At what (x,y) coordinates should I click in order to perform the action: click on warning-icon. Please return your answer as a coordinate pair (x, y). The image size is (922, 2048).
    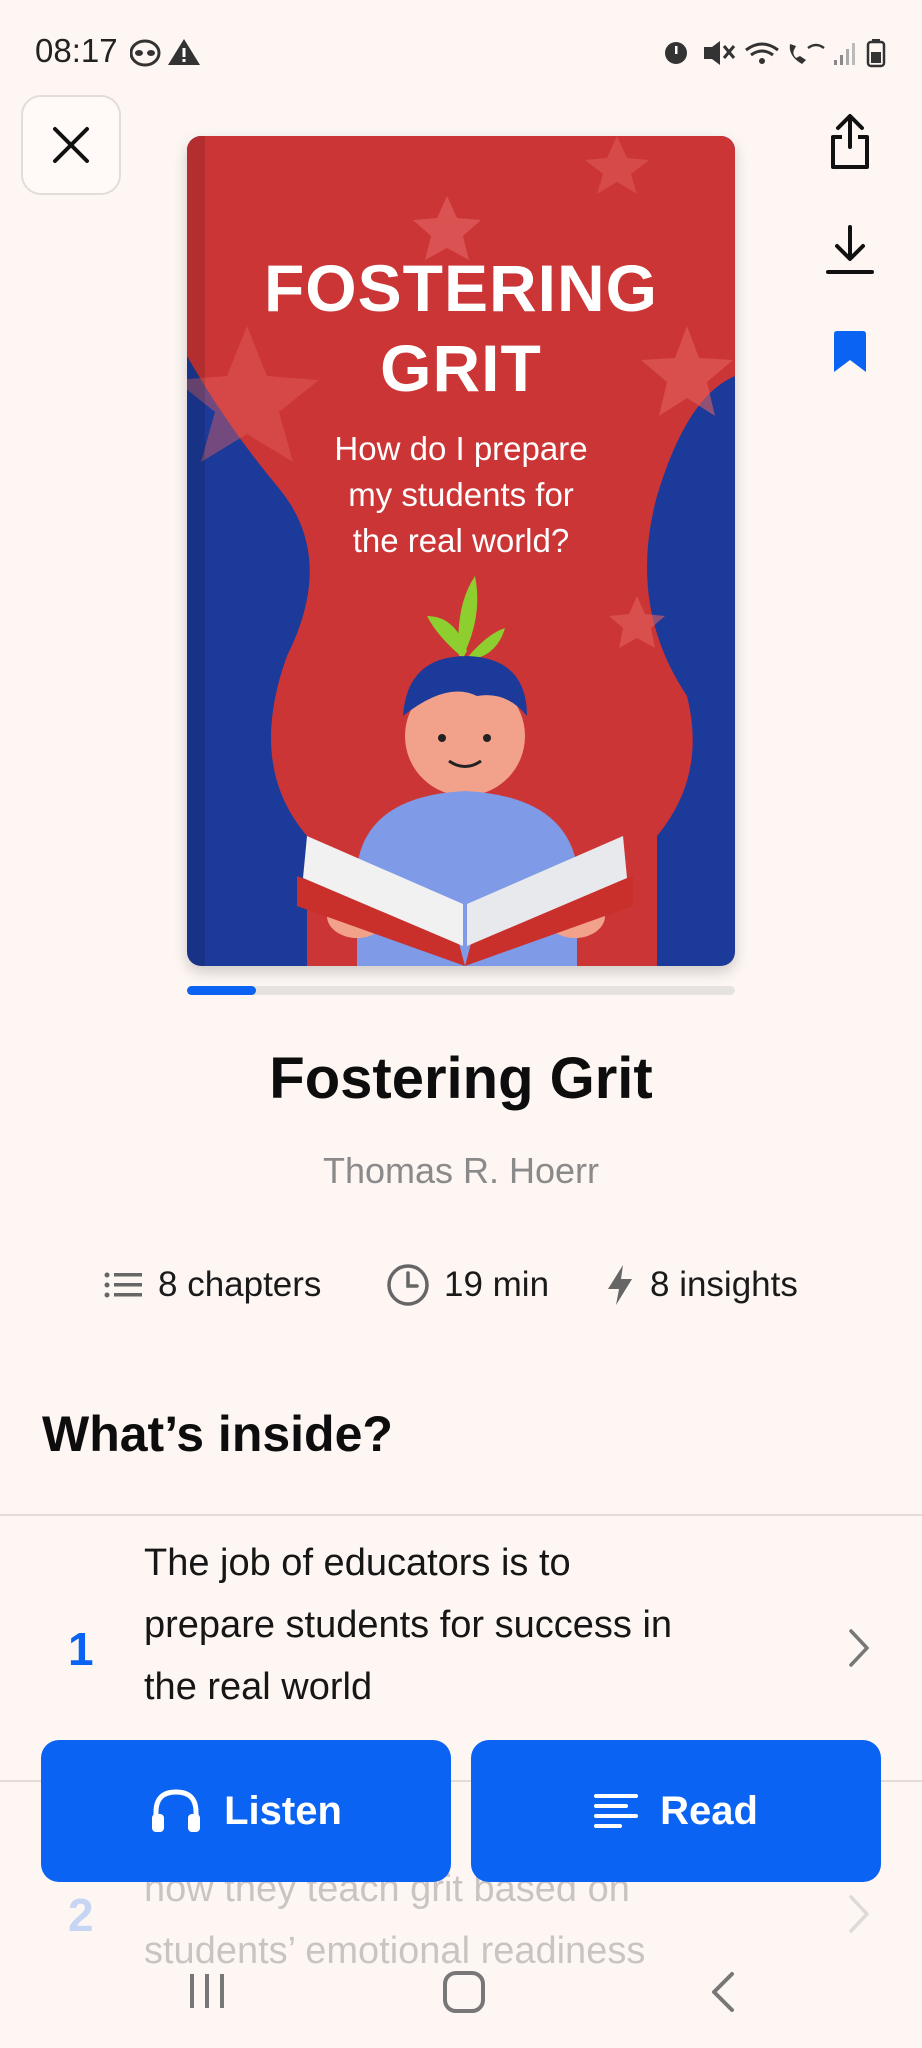
    Looking at the image, I should click on (184, 52).